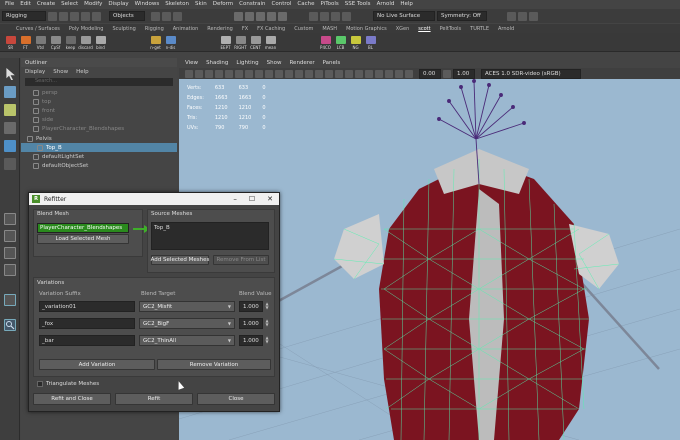 The width and height of the screenshot is (680, 440). Describe the element at coordinates (332, 63) in the screenshot. I see `viewport-menu-item: Panels` at that location.